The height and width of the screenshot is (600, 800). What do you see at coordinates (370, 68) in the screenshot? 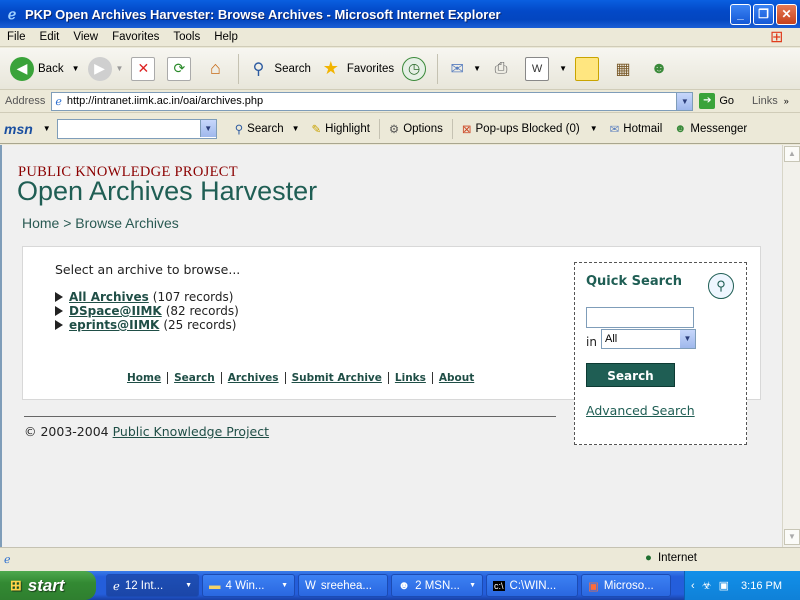
I see `favorites-label: Favorites` at bounding box center [370, 68].